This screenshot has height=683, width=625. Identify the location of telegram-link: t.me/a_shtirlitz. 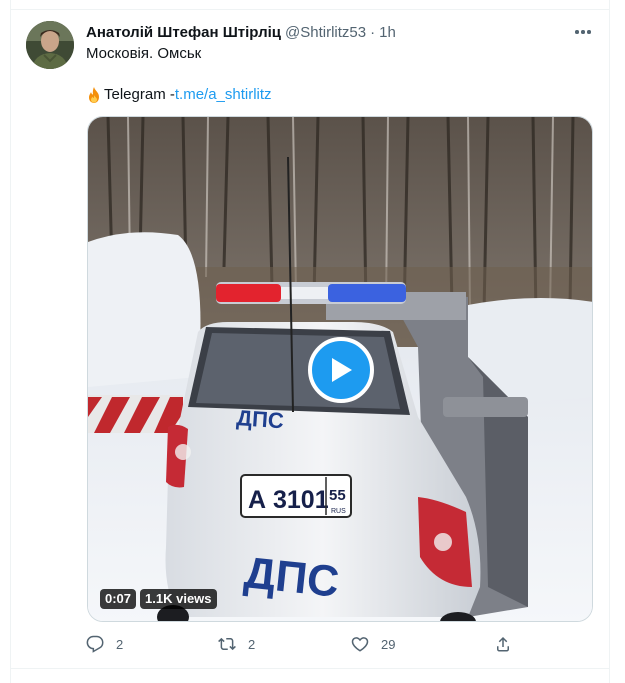
(223, 95).